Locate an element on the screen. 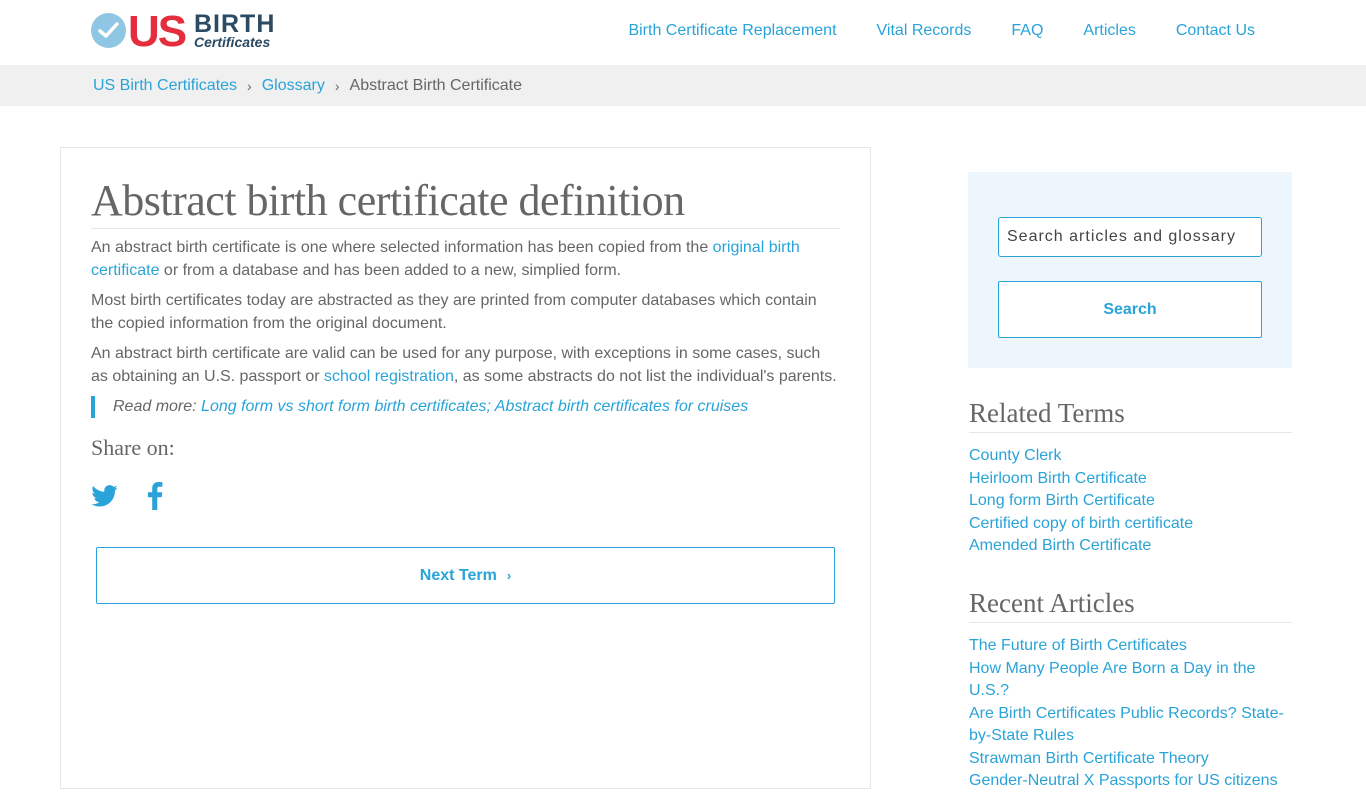 Image resolution: width=1366 pixels, height=793 pixels. chevron-right-icon: › is located at coordinates (509, 575).